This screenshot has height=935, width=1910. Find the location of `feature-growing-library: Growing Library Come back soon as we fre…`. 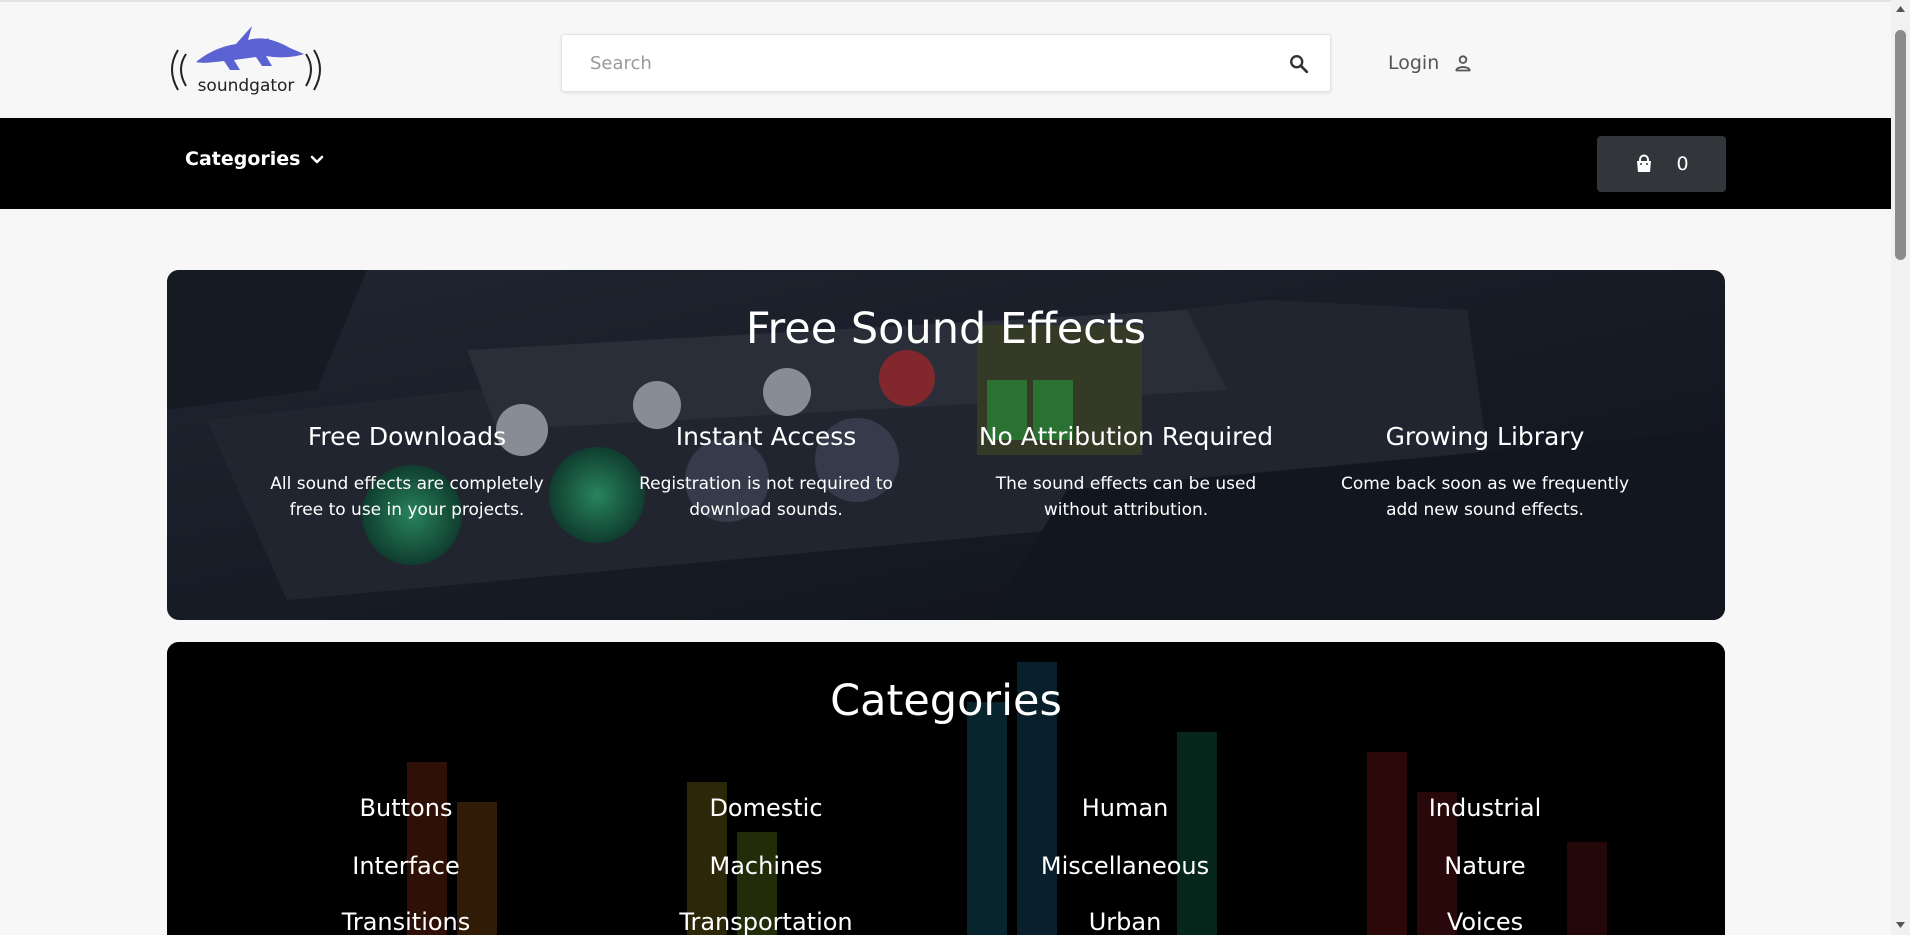

feature-growing-library: Growing Library Come back soon as we fre… is located at coordinates (1485, 472).